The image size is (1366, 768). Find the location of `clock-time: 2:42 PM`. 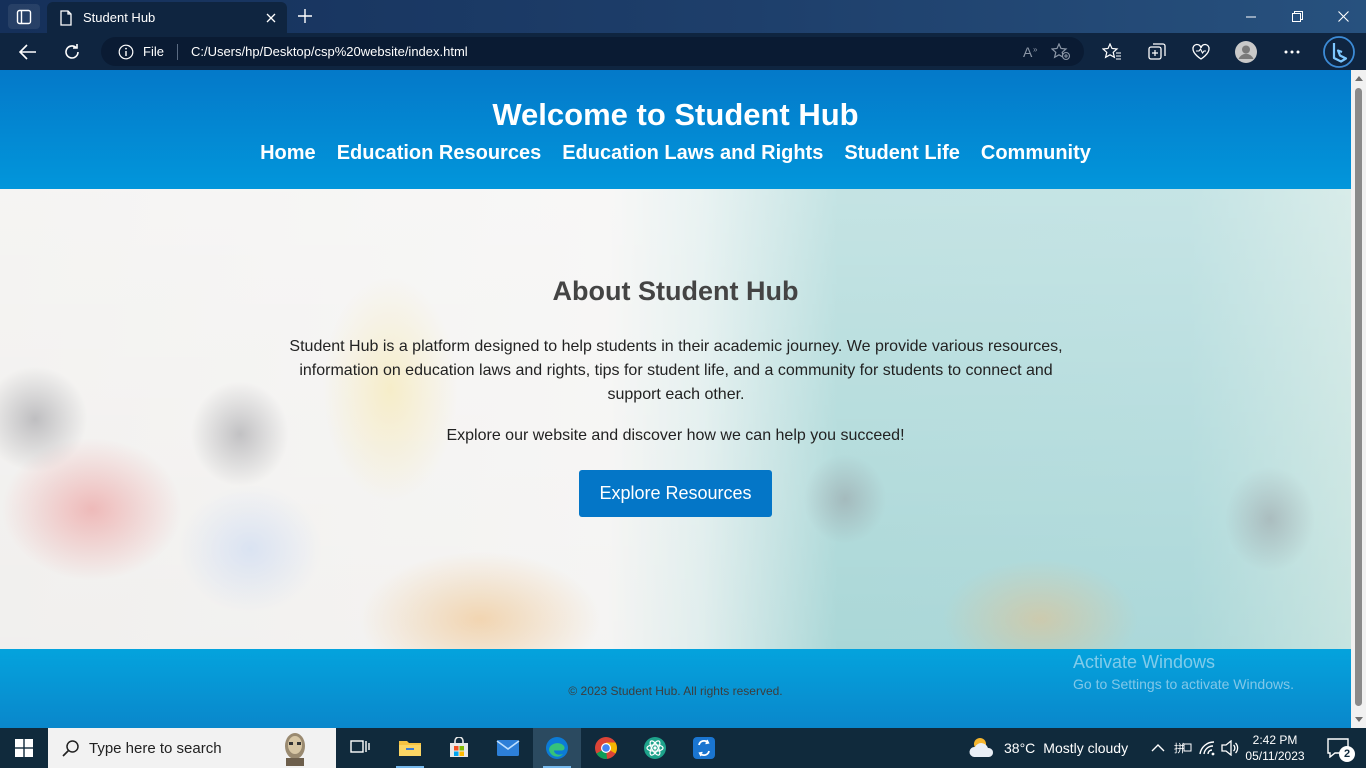

clock-time: 2:42 PM is located at coordinates (1275, 740).